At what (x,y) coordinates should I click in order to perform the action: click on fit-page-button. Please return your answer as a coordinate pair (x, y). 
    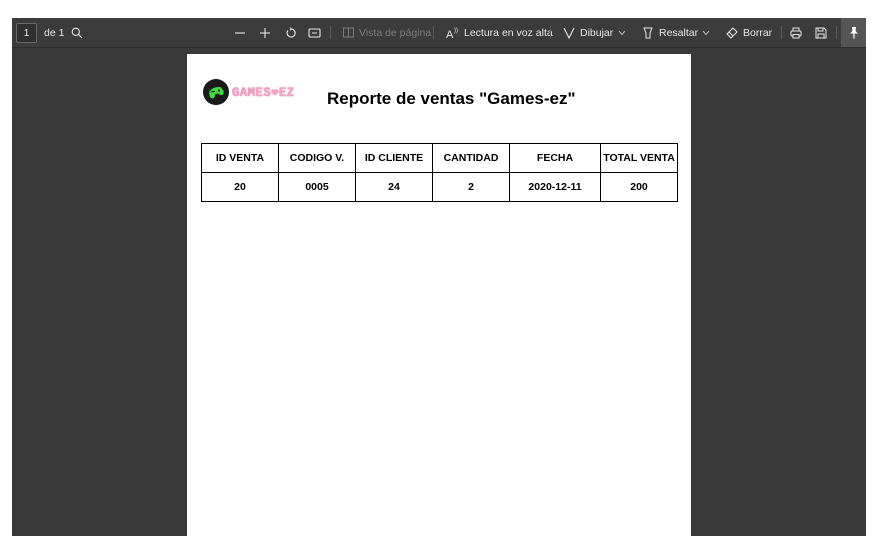
    Looking at the image, I should click on (314, 32).